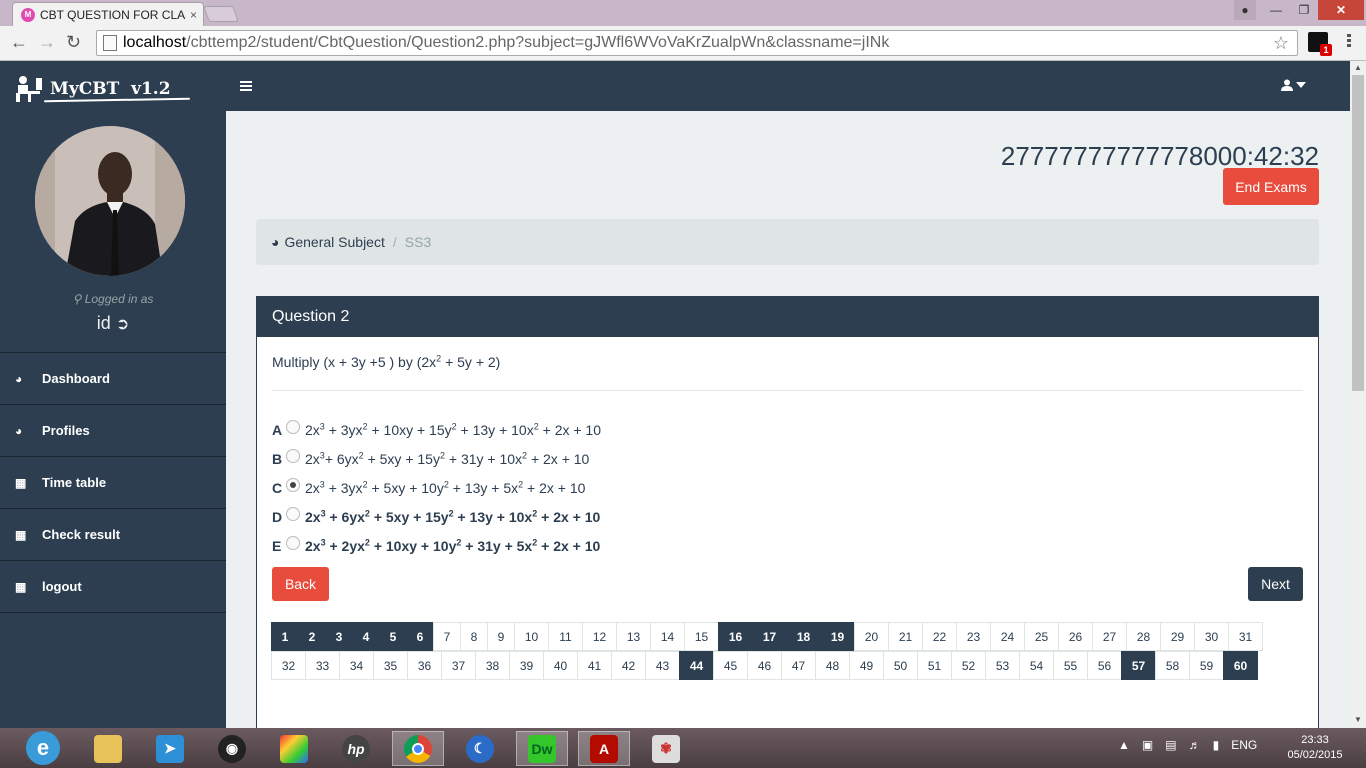 The image size is (1366, 768). Describe the element at coordinates (108, 14) in the screenshot. I see `browser-tab: M CBT QUESTION FOR CLAS ×` at that location.